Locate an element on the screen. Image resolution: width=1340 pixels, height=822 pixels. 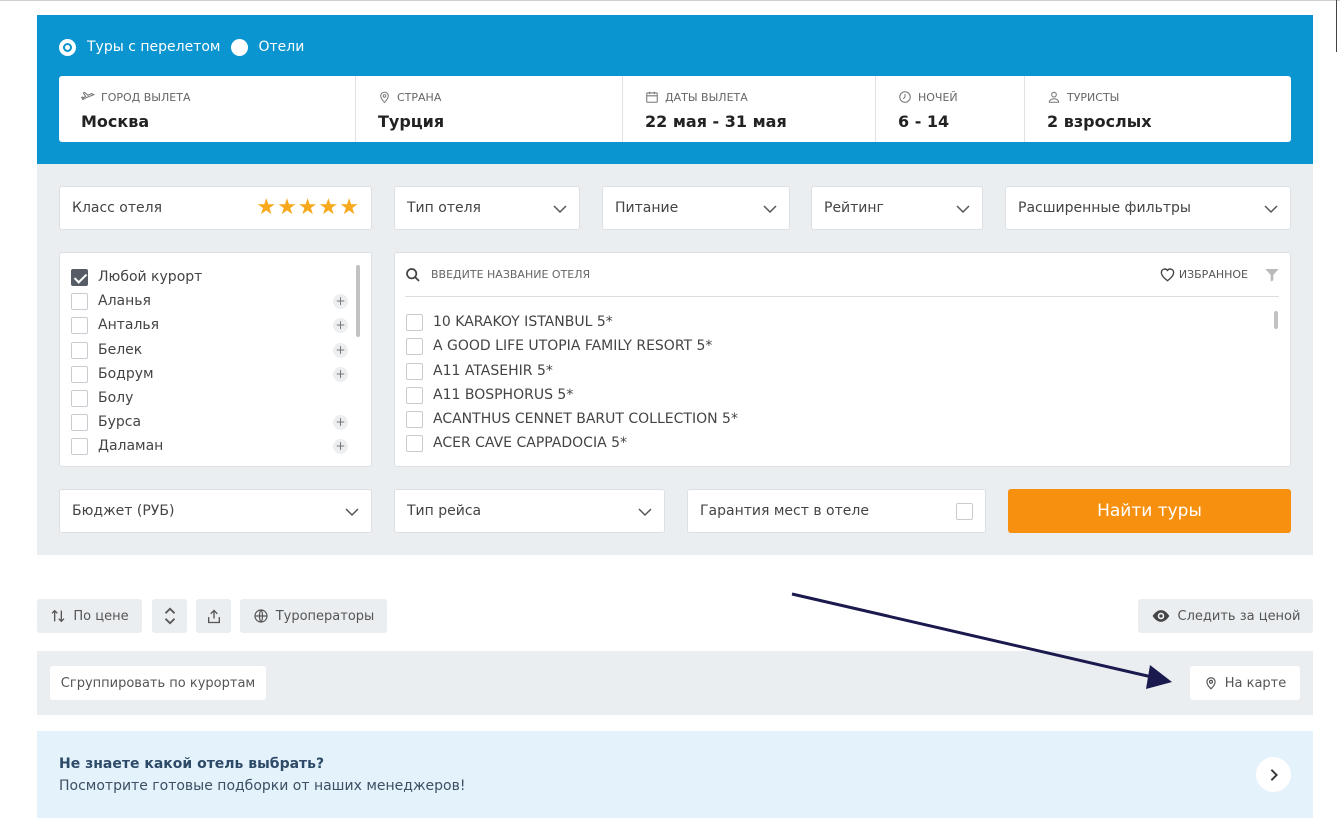
radio-tours-with-flight: Туры с перелетом is located at coordinates (140, 47).